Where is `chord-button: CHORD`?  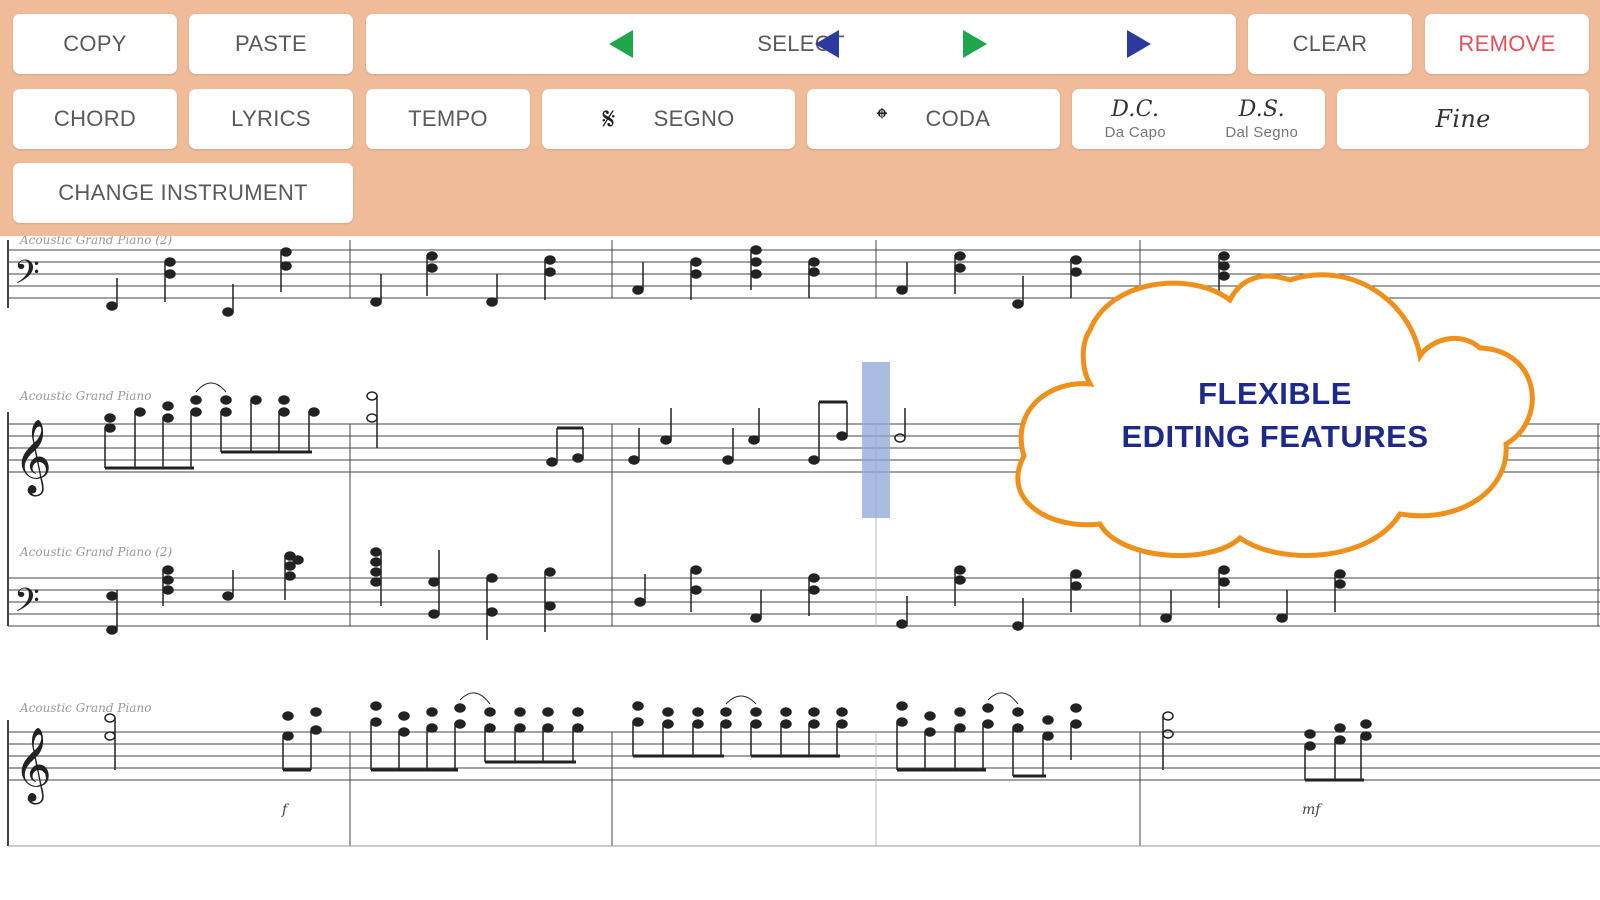 chord-button: CHORD is located at coordinates (95, 119).